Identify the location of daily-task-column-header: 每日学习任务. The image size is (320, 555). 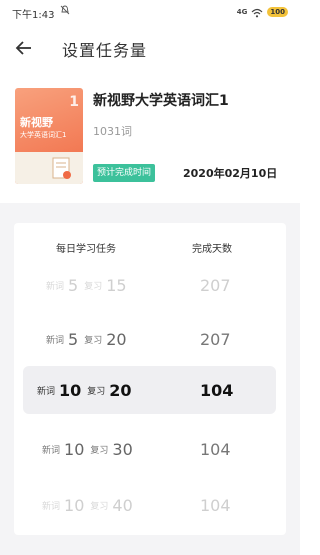
(86, 249).